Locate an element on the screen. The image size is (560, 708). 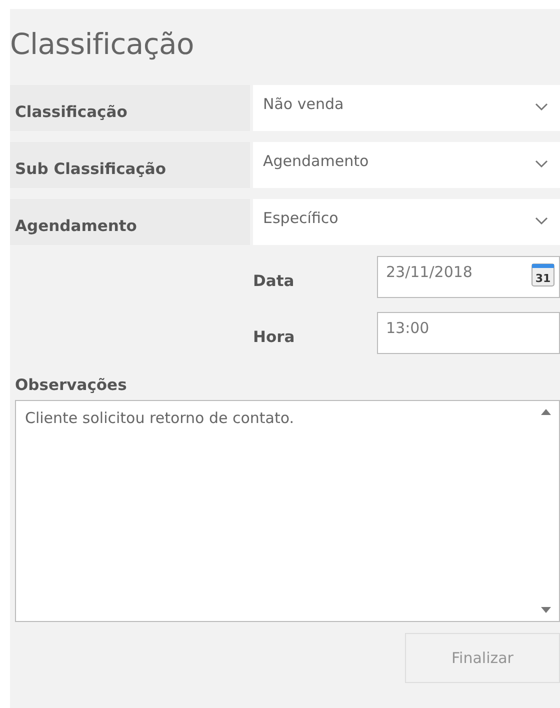
date-field: 23/11/2018 31 is located at coordinates (468, 277).